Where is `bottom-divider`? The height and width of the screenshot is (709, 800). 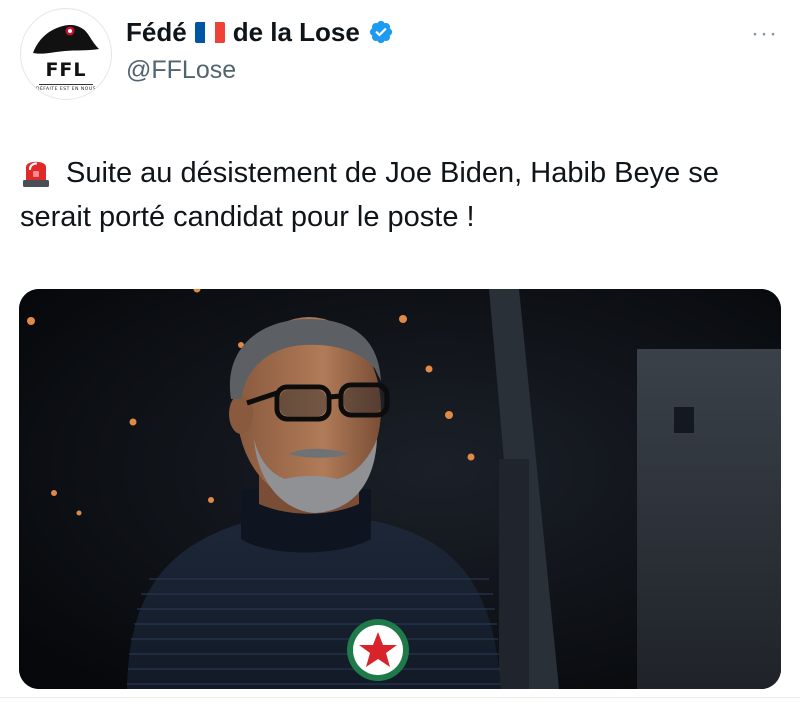 bottom-divider is located at coordinates (400, 697).